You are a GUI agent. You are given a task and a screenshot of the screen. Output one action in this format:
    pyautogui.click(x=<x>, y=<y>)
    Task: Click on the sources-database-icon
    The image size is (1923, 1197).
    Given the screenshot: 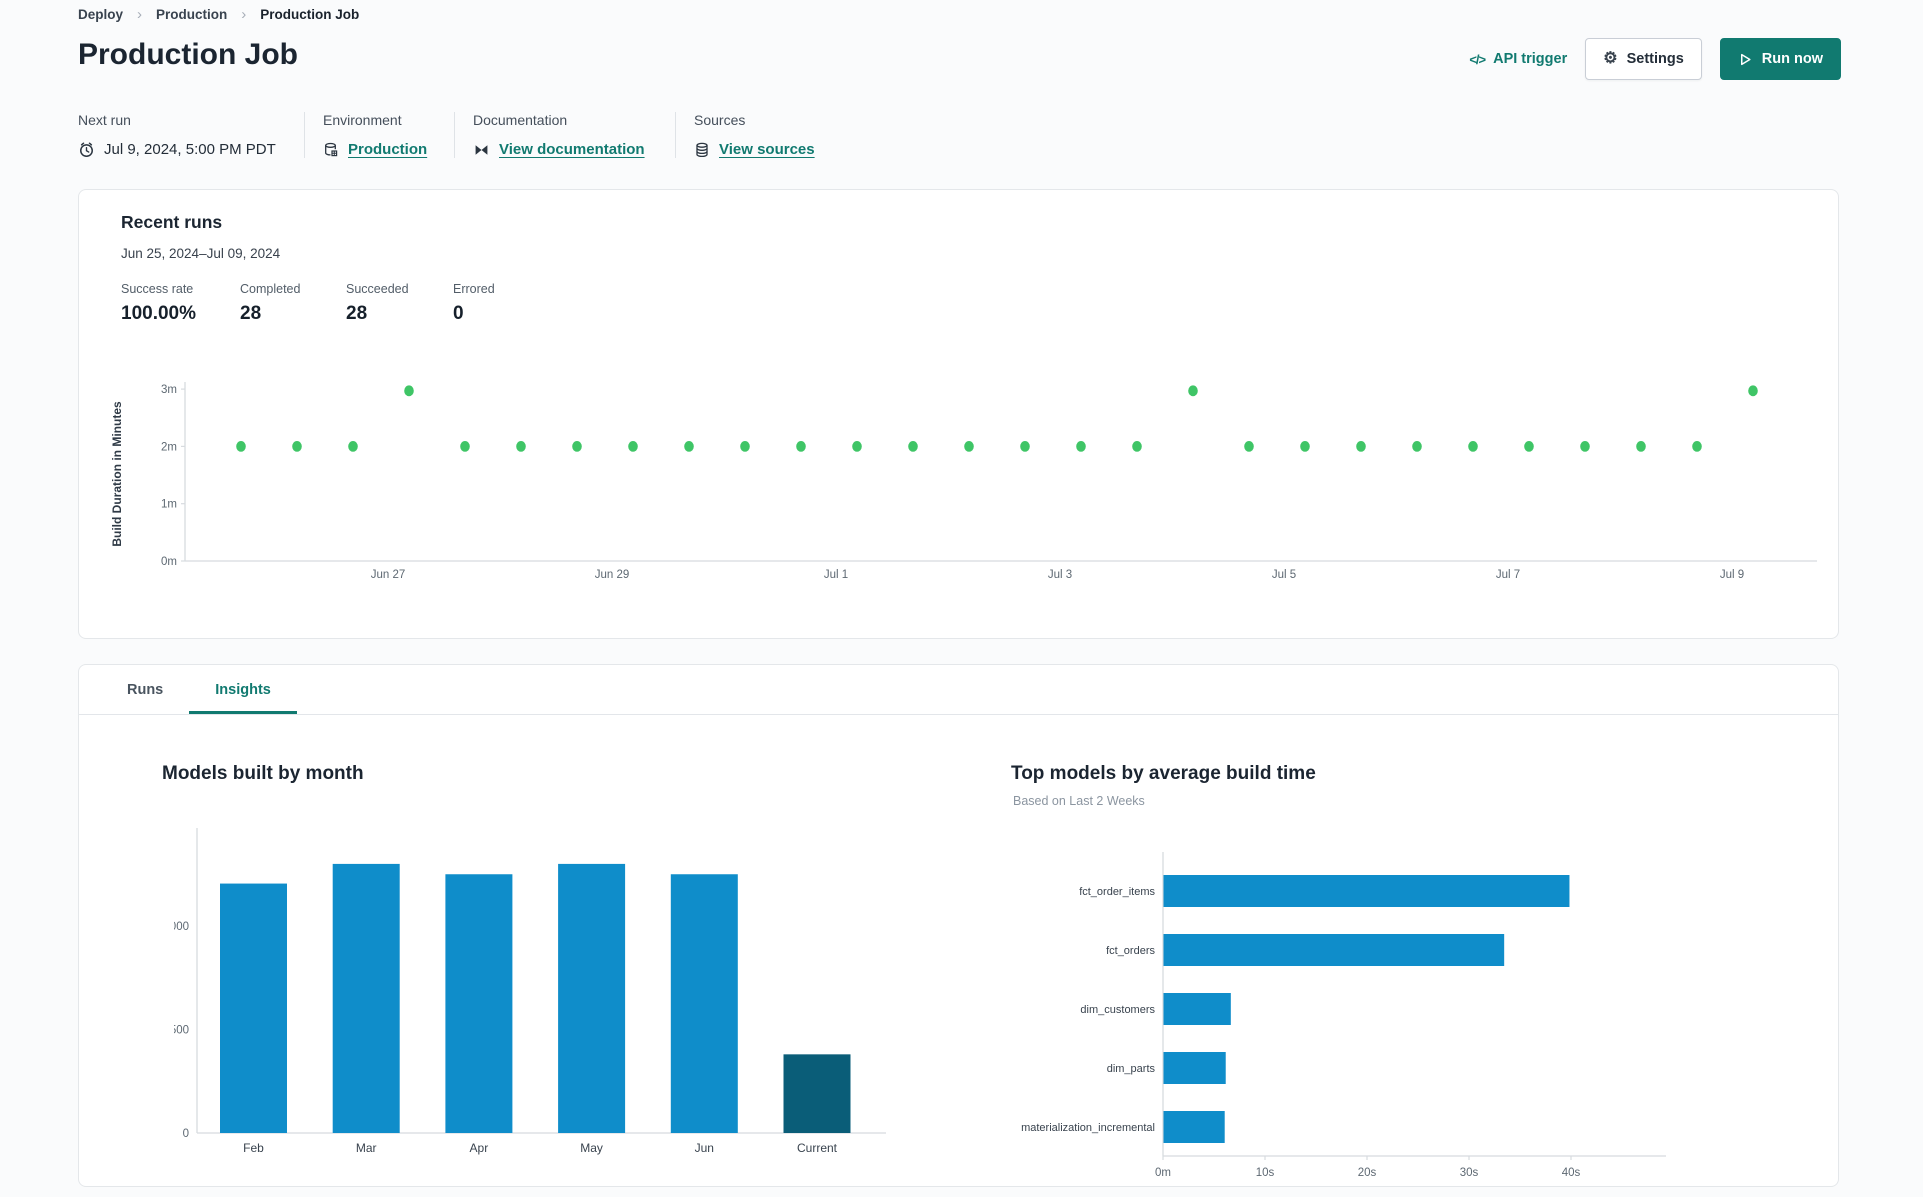 What is the action you would take?
    pyautogui.click(x=702, y=150)
    